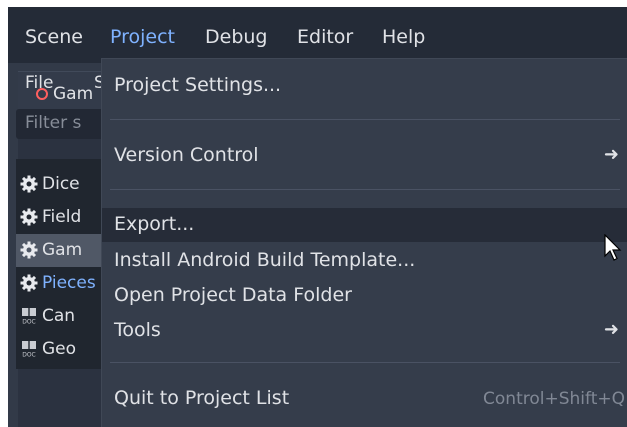 The width and height of the screenshot is (627, 427). Describe the element at coordinates (62, 217) in the screenshot. I see `list-item-label: Field` at that location.